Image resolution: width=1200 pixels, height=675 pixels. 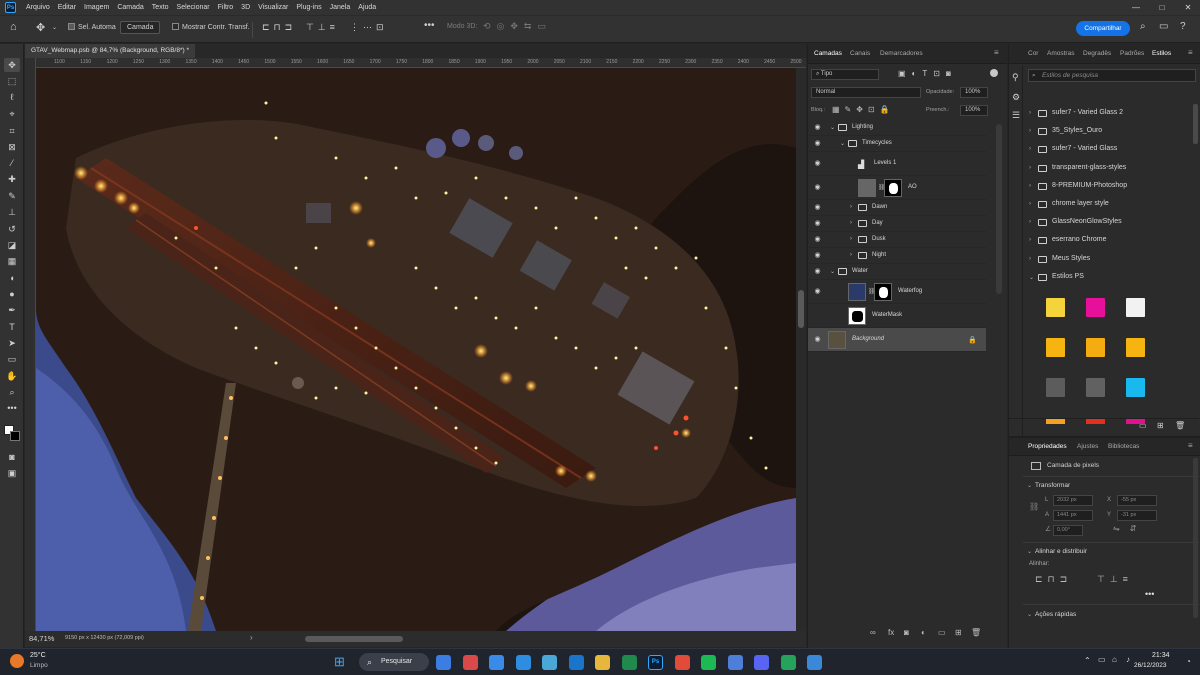 What do you see at coordinates (1087, 660) in the screenshot?
I see `tray-chevron-icon: ⌃` at bounding box center [1087, 660].